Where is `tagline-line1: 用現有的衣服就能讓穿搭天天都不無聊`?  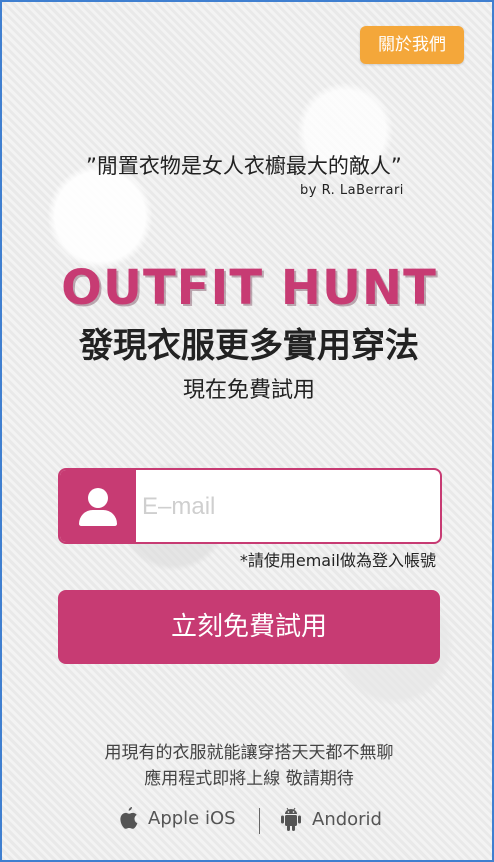
tagline-line1: 用現有的衣服就能讓穿搭天天都不無聊 is located at coordinates (249, 753).